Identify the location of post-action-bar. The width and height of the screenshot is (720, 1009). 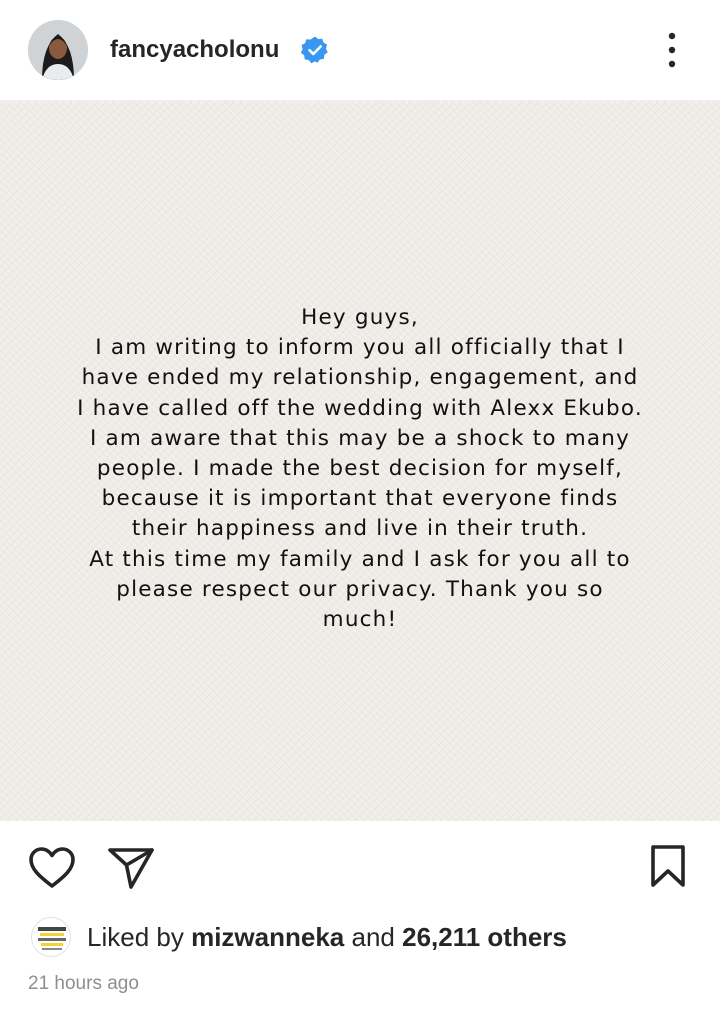
(360, 861).